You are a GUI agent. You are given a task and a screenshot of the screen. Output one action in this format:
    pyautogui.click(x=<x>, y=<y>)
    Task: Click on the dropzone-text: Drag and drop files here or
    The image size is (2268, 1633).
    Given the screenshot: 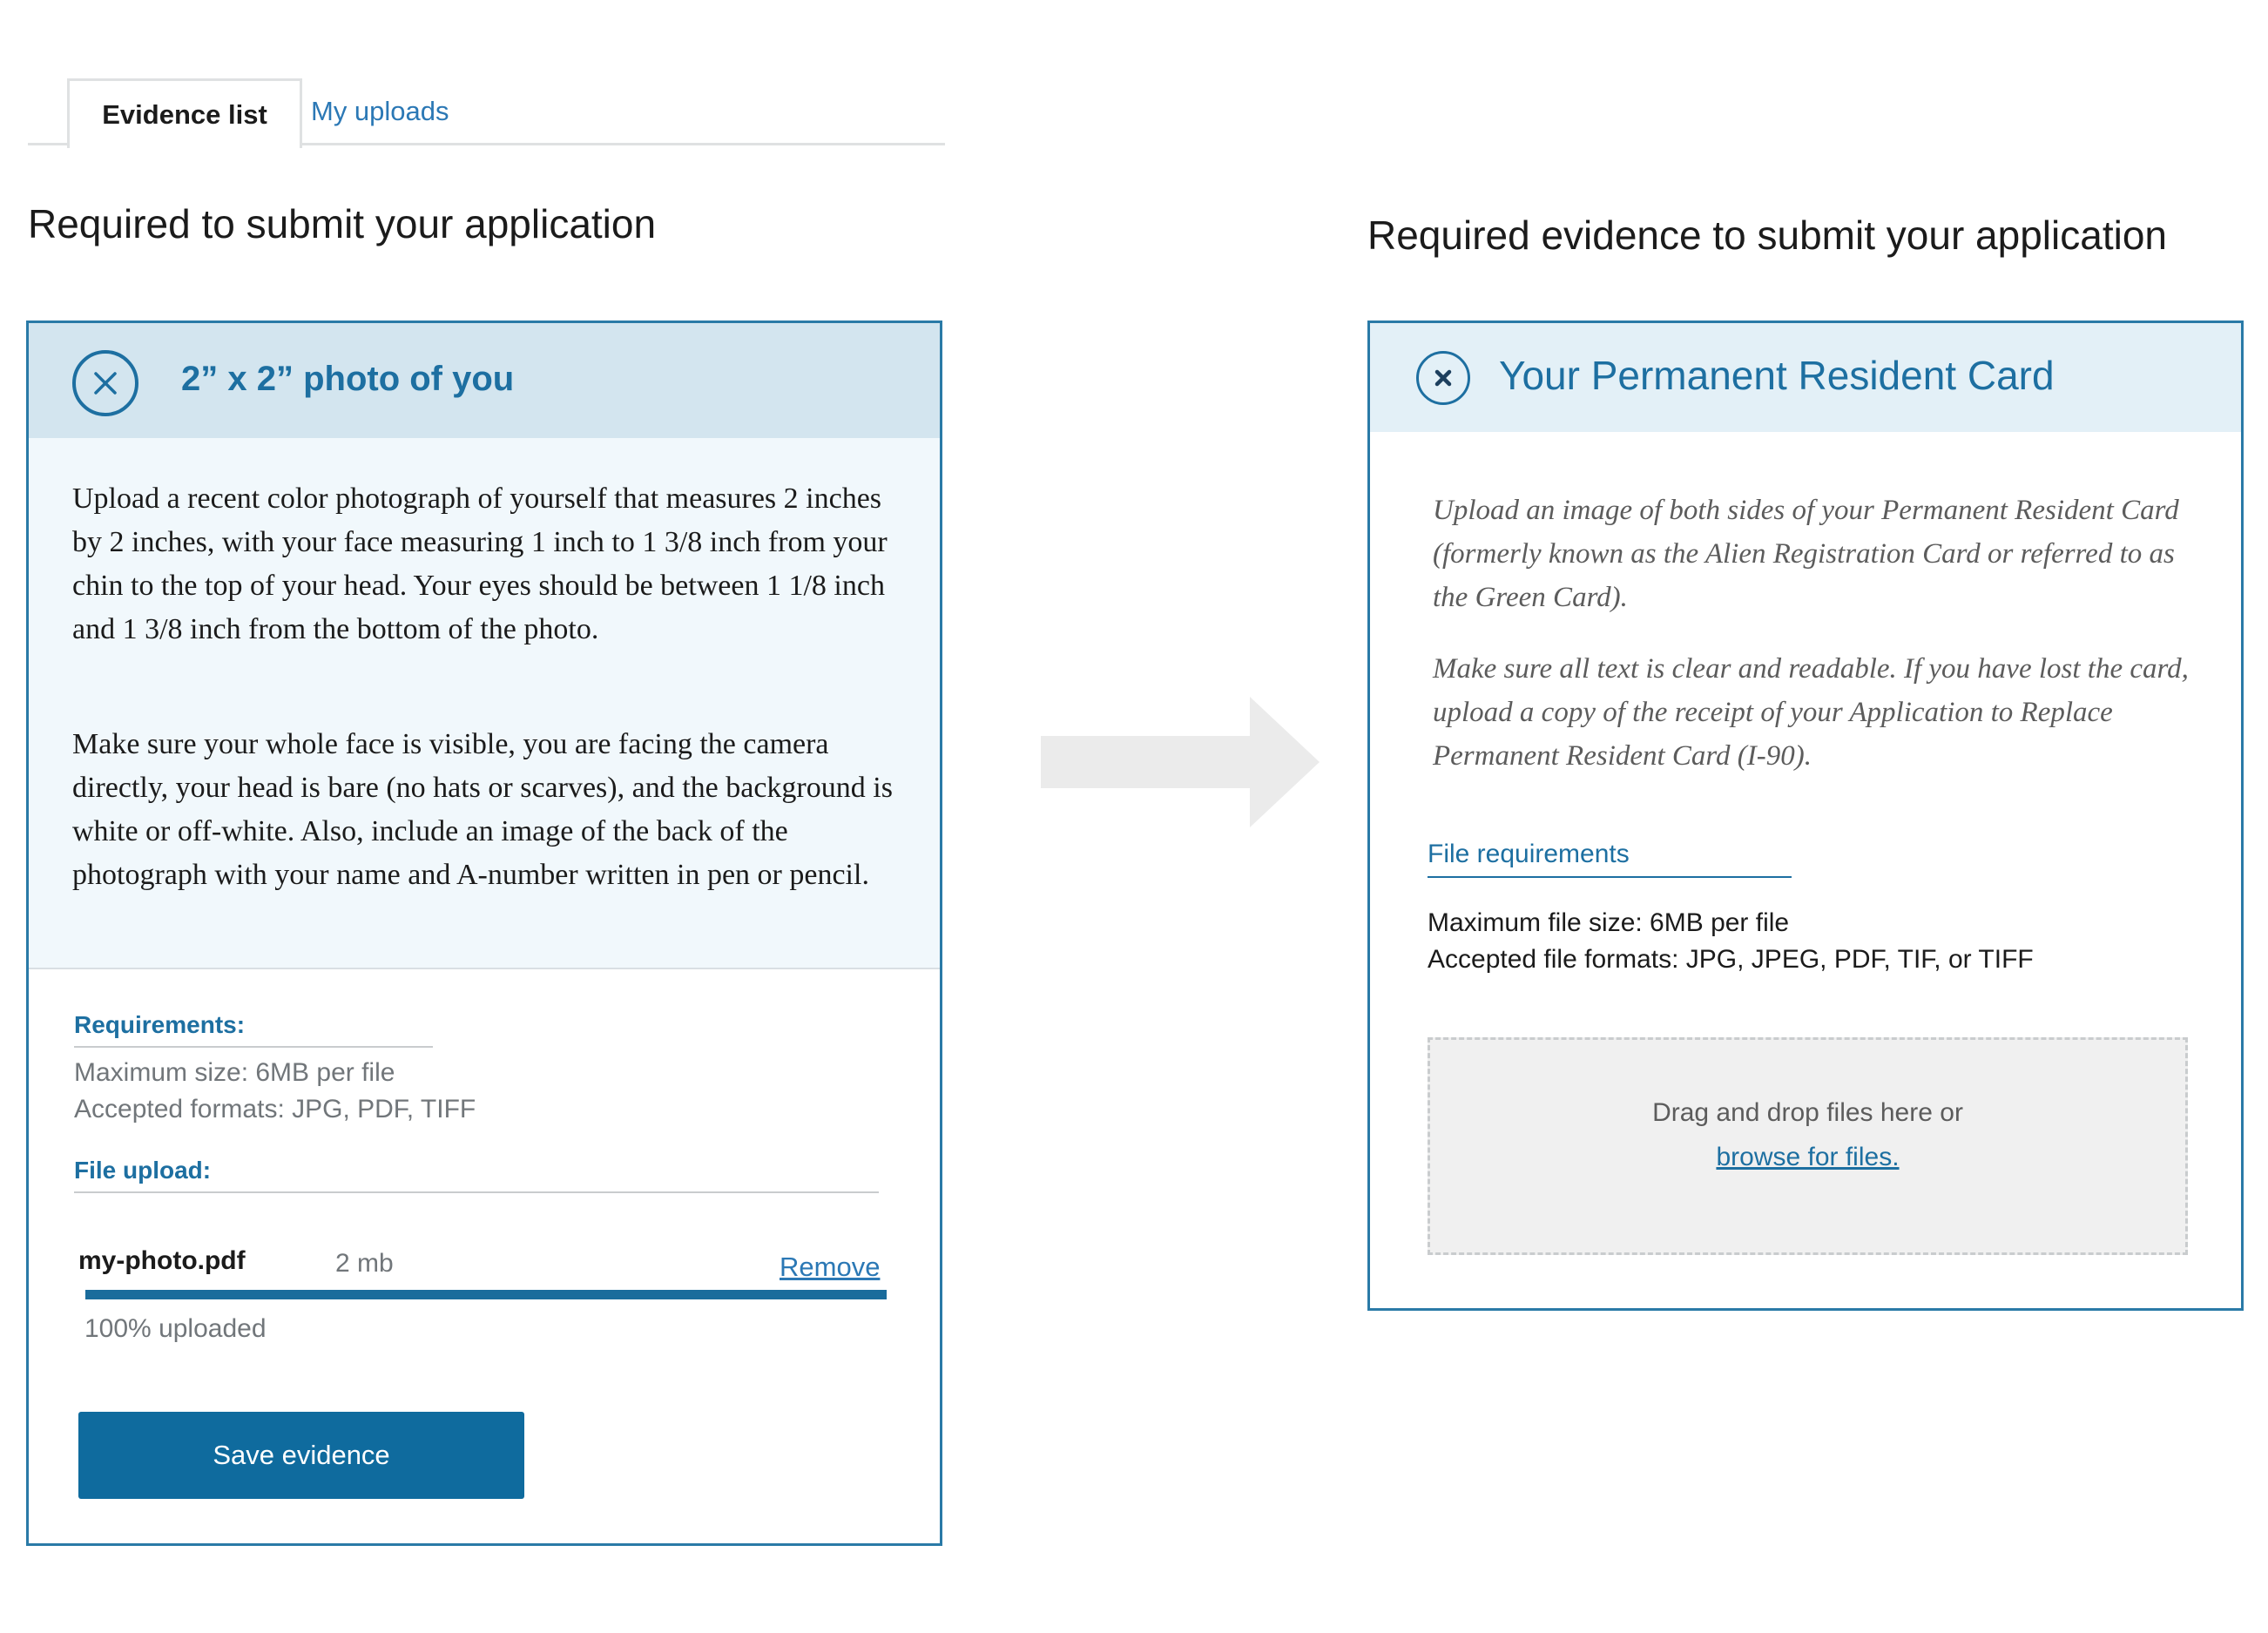 What is the action you would take?
    pyautogui.click(x=1807, y=1112)
    